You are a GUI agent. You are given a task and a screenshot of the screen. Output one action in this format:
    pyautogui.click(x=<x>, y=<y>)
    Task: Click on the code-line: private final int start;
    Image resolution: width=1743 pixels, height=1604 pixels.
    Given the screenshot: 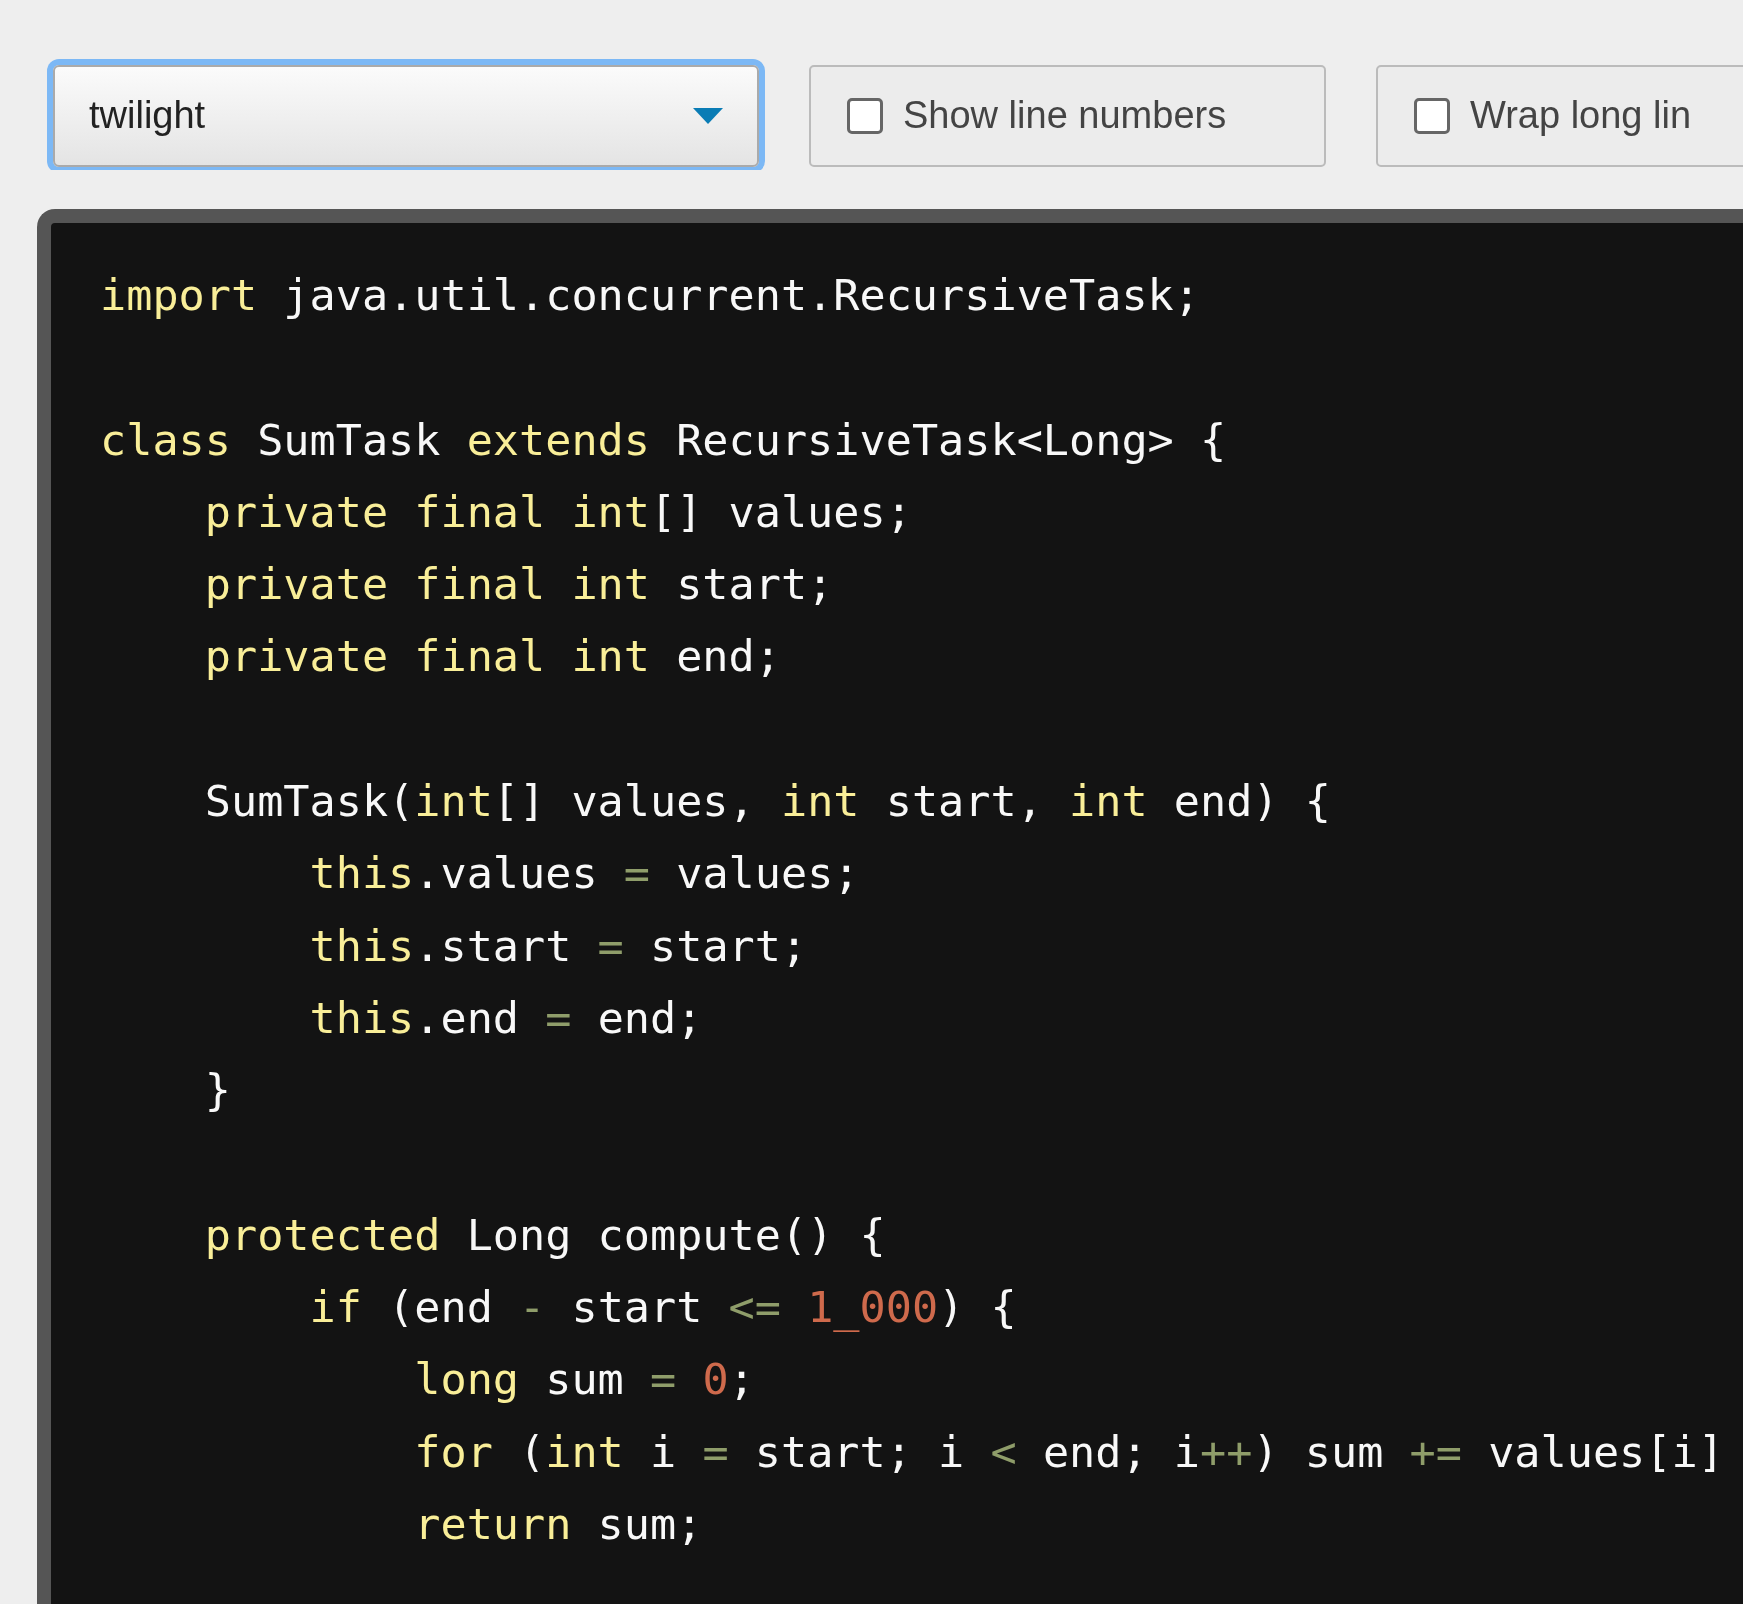 What is the action you would take?
    pyautogui.click(x=518, y=585)
    